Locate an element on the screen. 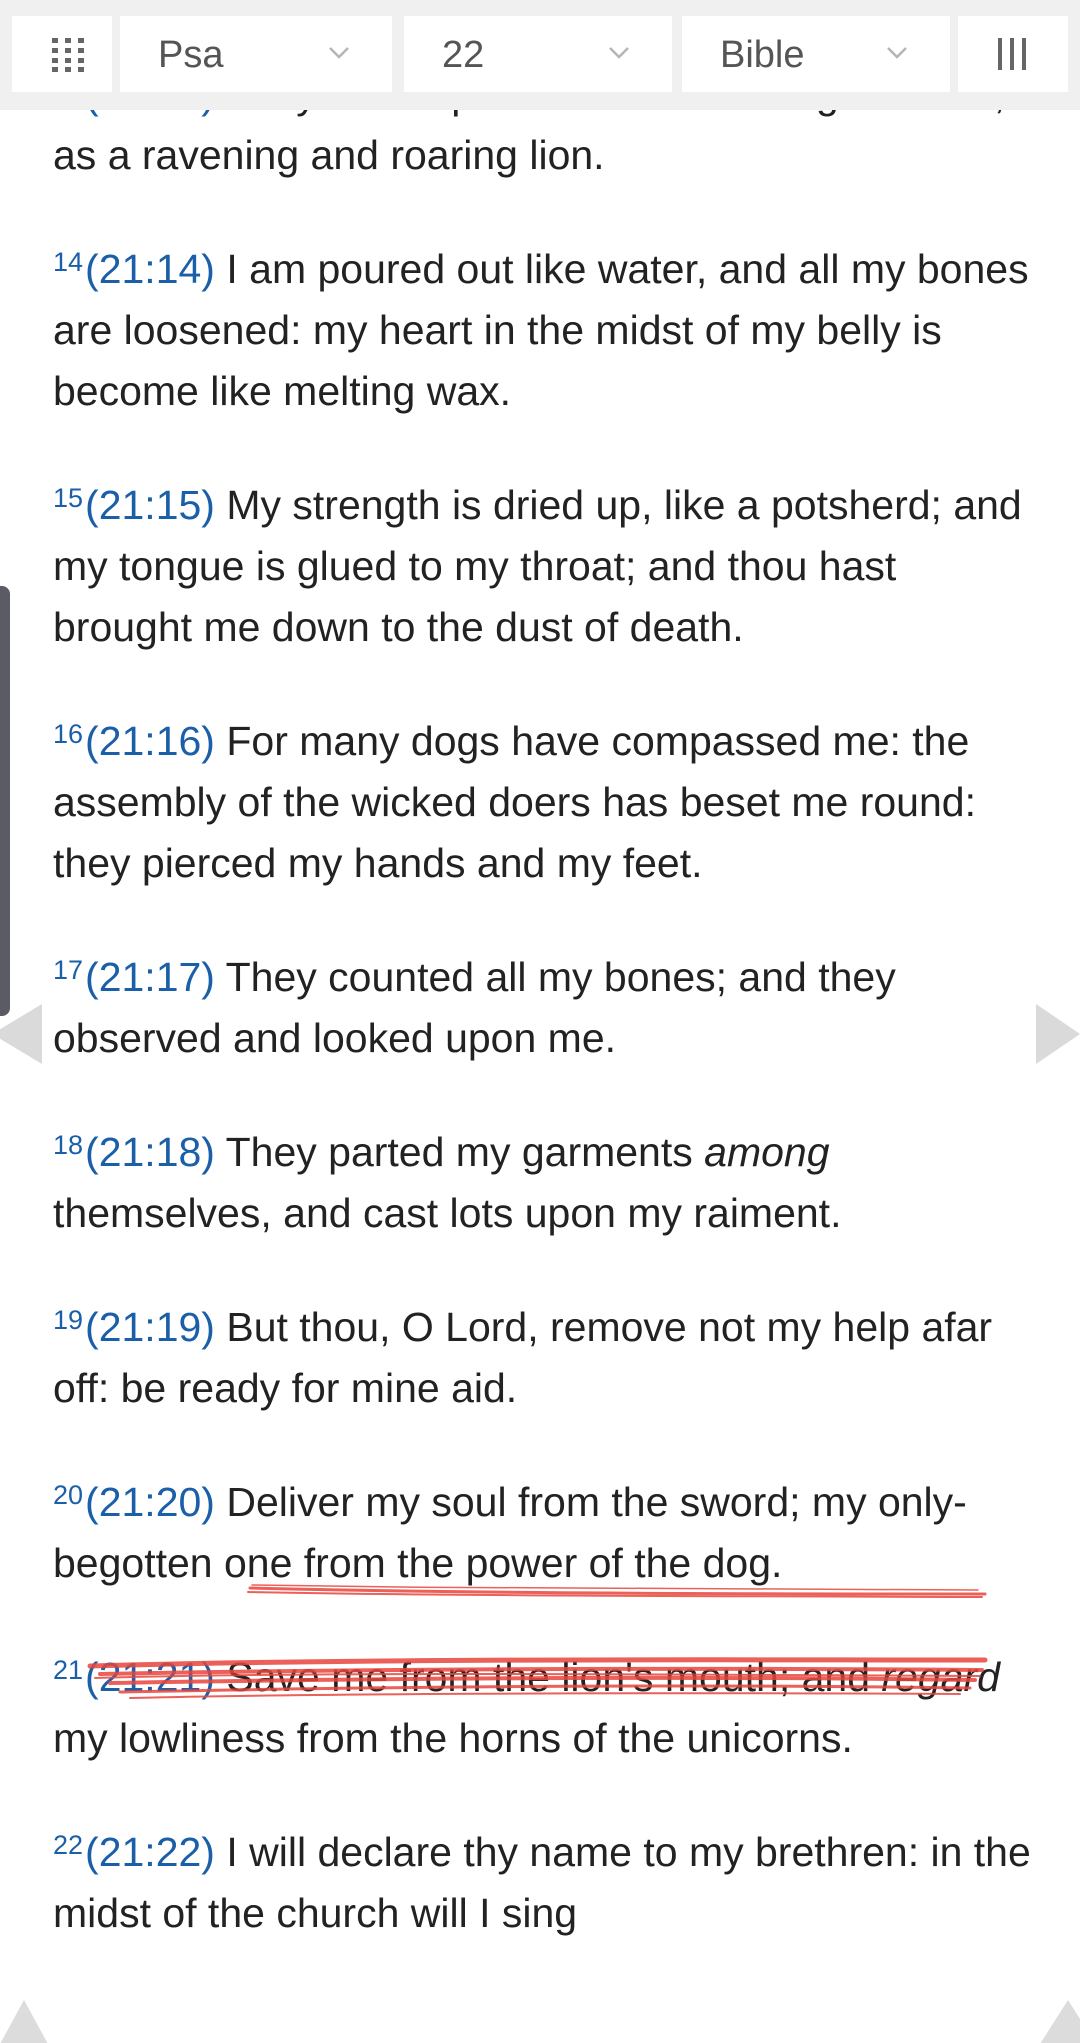 The width and height of the screenshot is (1080, 2043). verse-number: 21 is located at coordinates (68, 1670).